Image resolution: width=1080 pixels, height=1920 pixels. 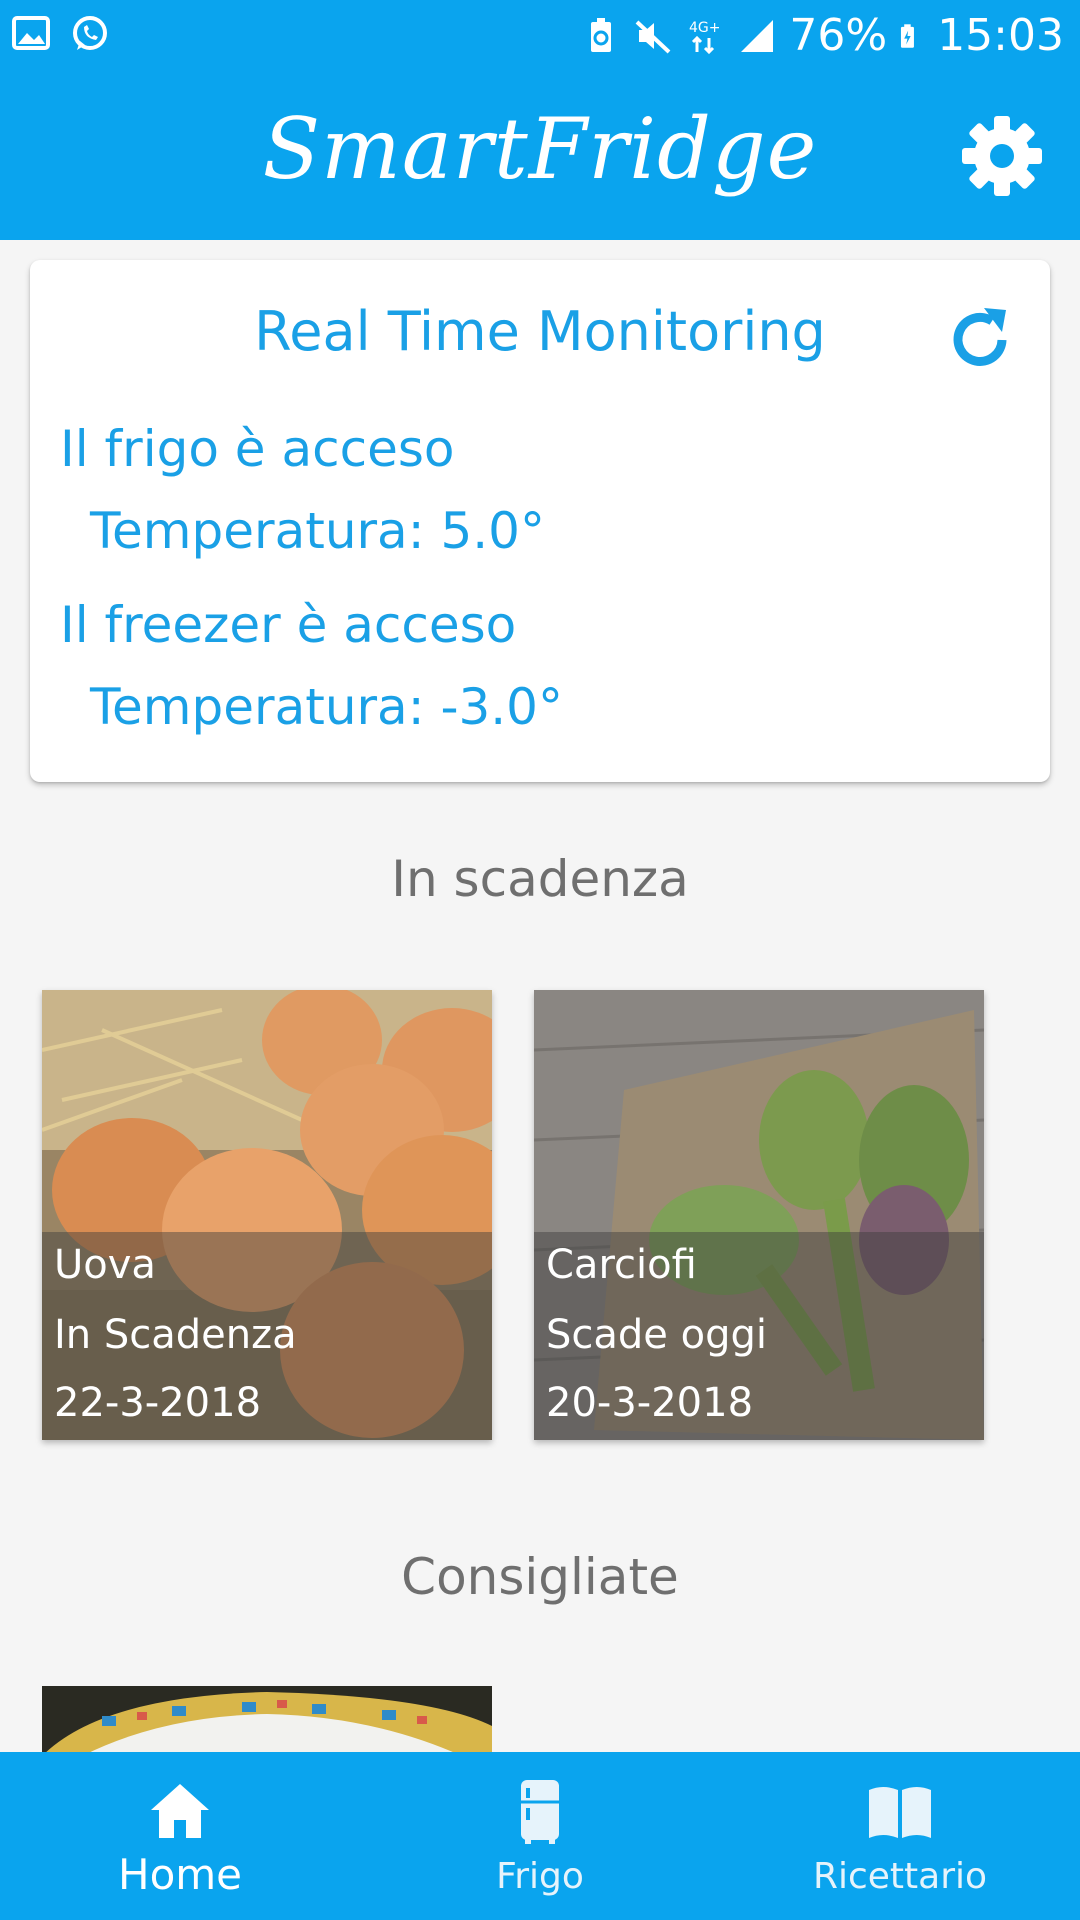 I want to click on recommended-recipe-card, so click(x=267, y=1721).